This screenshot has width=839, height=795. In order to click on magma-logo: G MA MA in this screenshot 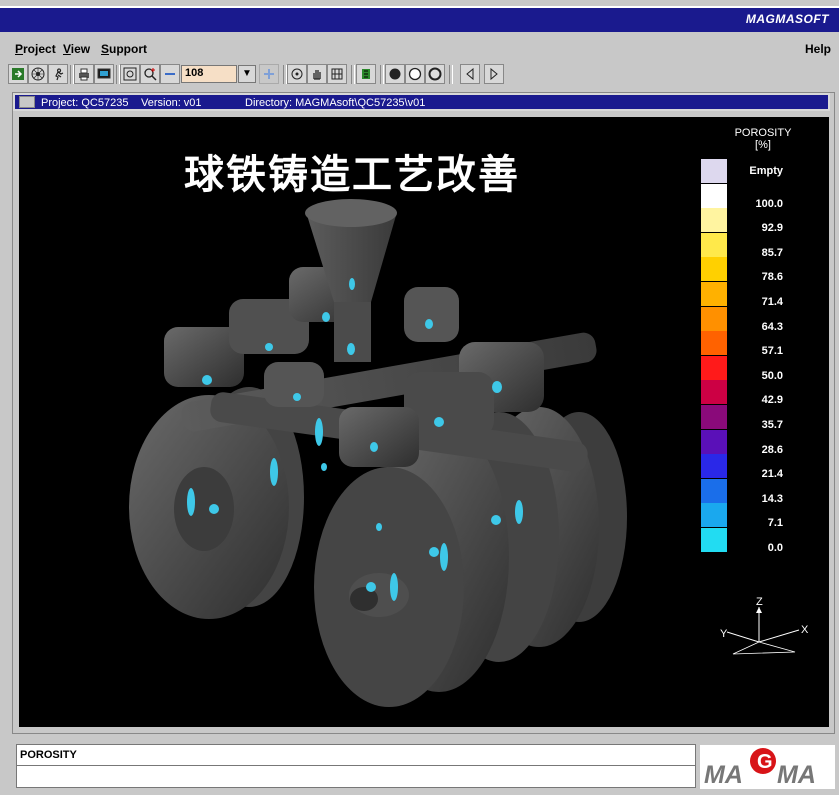, I will do `click(767, 767)`.